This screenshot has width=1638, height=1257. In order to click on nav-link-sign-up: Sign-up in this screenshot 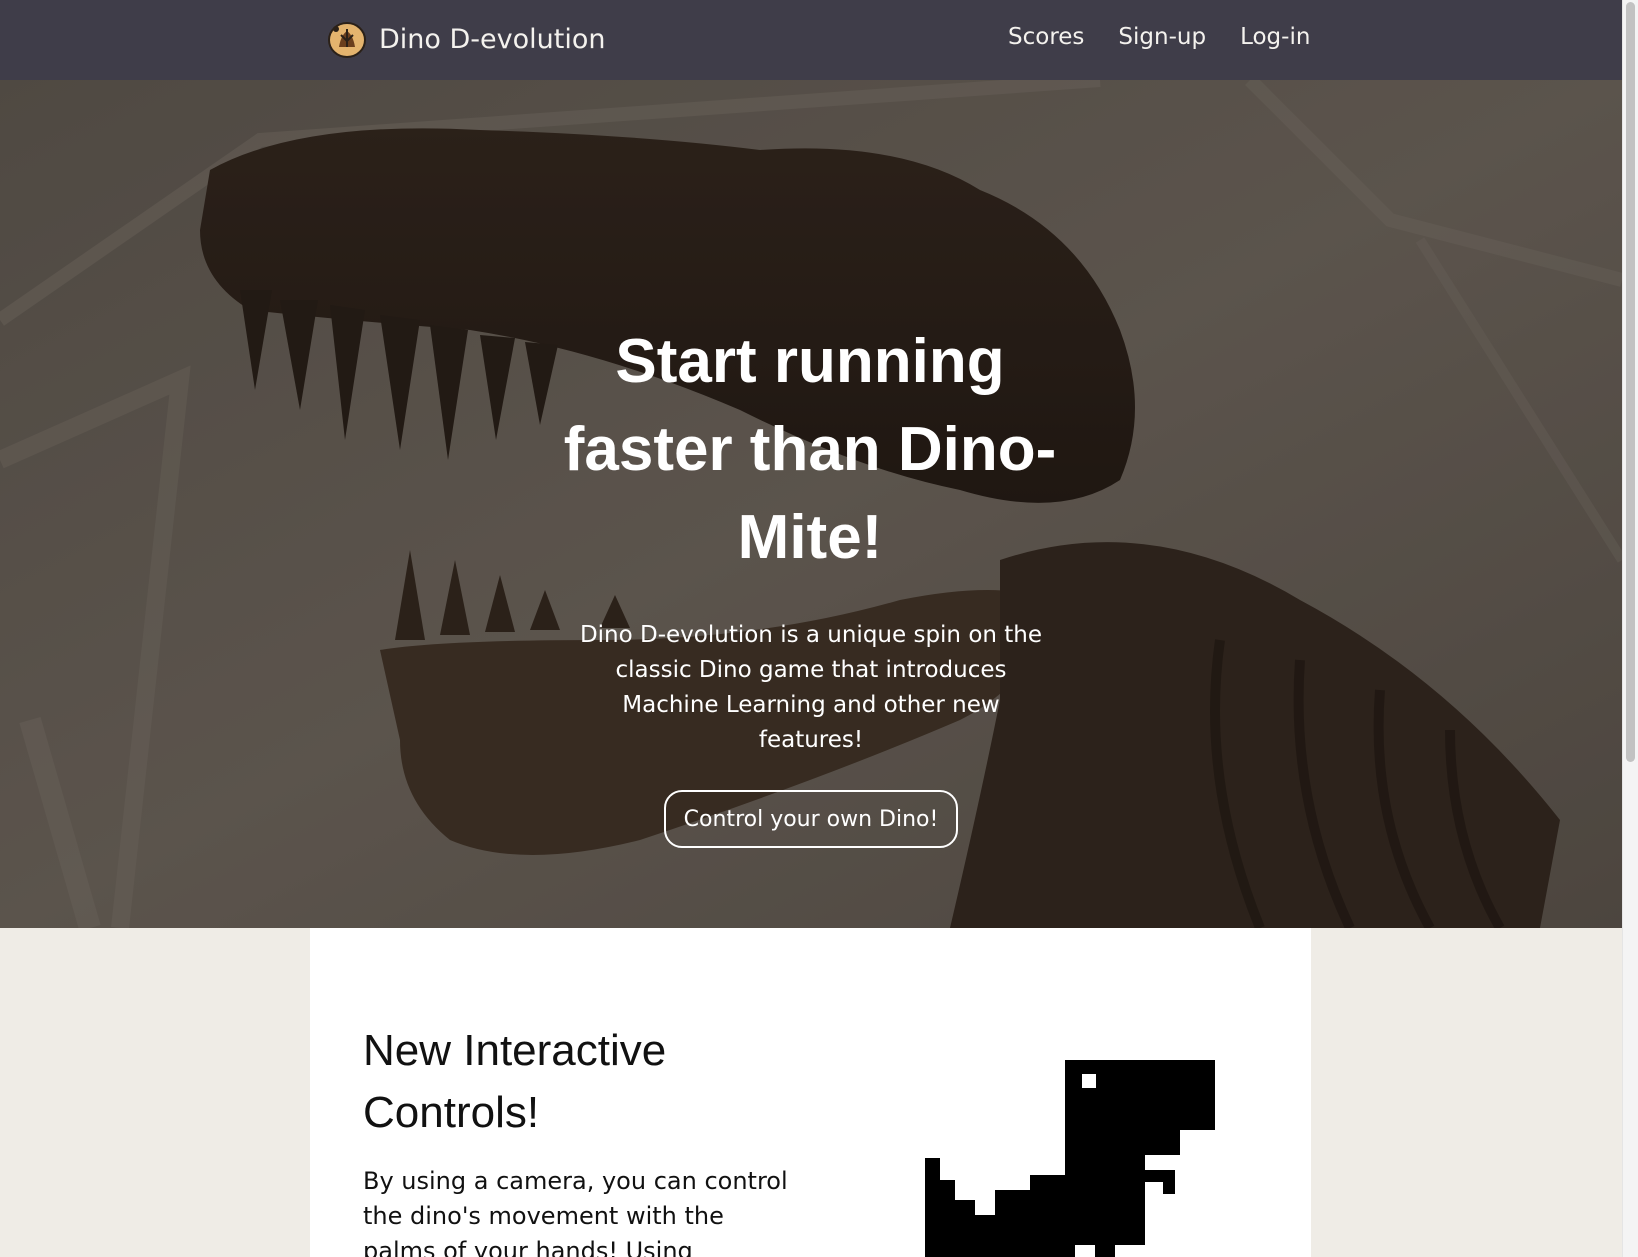, I will do `click(1162, 37)`.